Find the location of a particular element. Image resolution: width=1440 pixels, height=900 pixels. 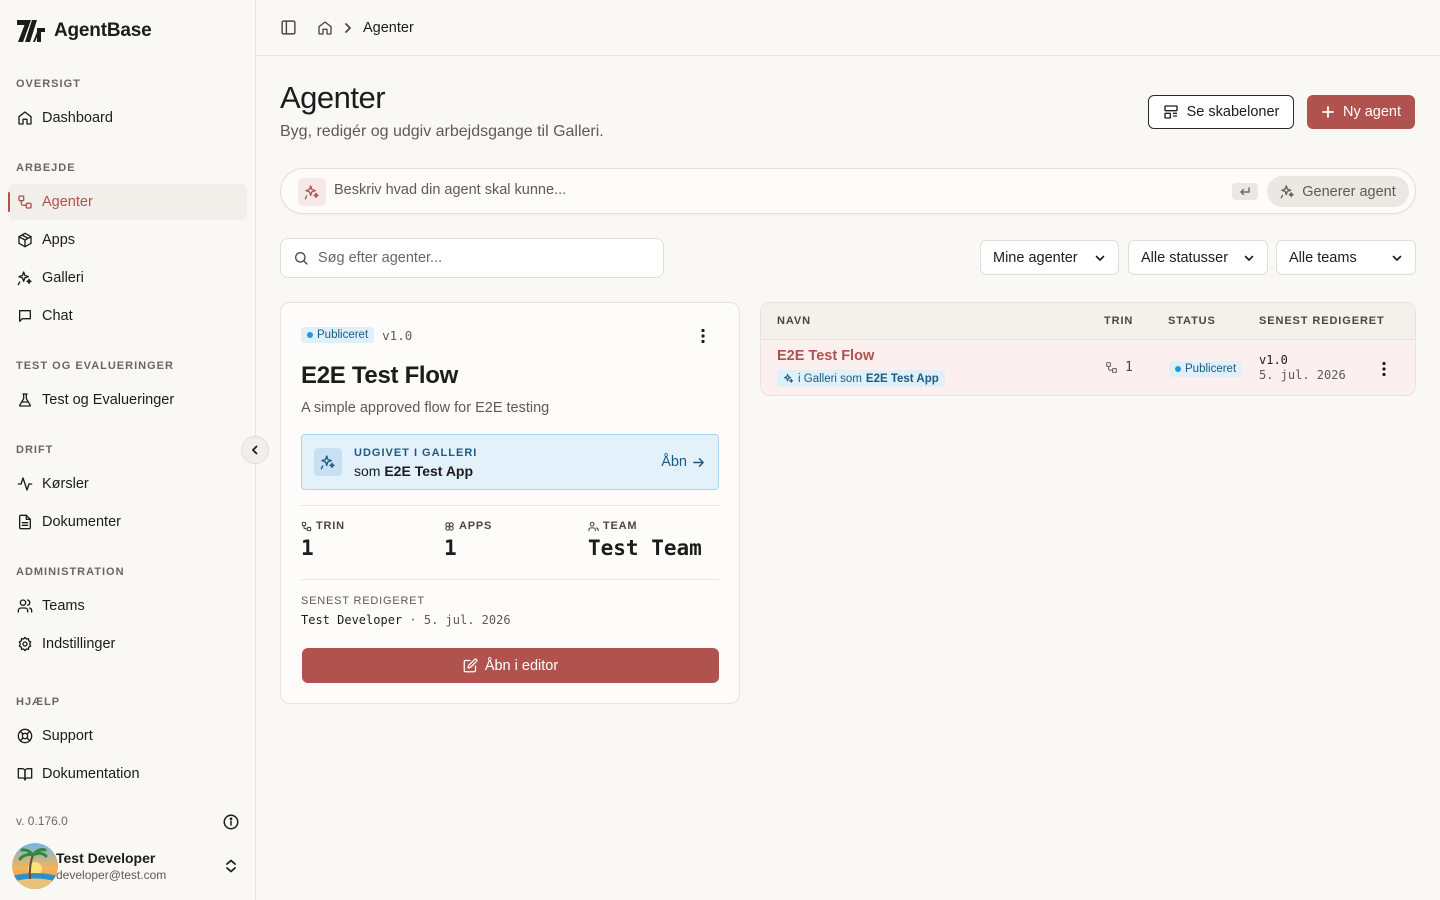

open-gallery-link: Åbn is located at coordinates (683, 462).